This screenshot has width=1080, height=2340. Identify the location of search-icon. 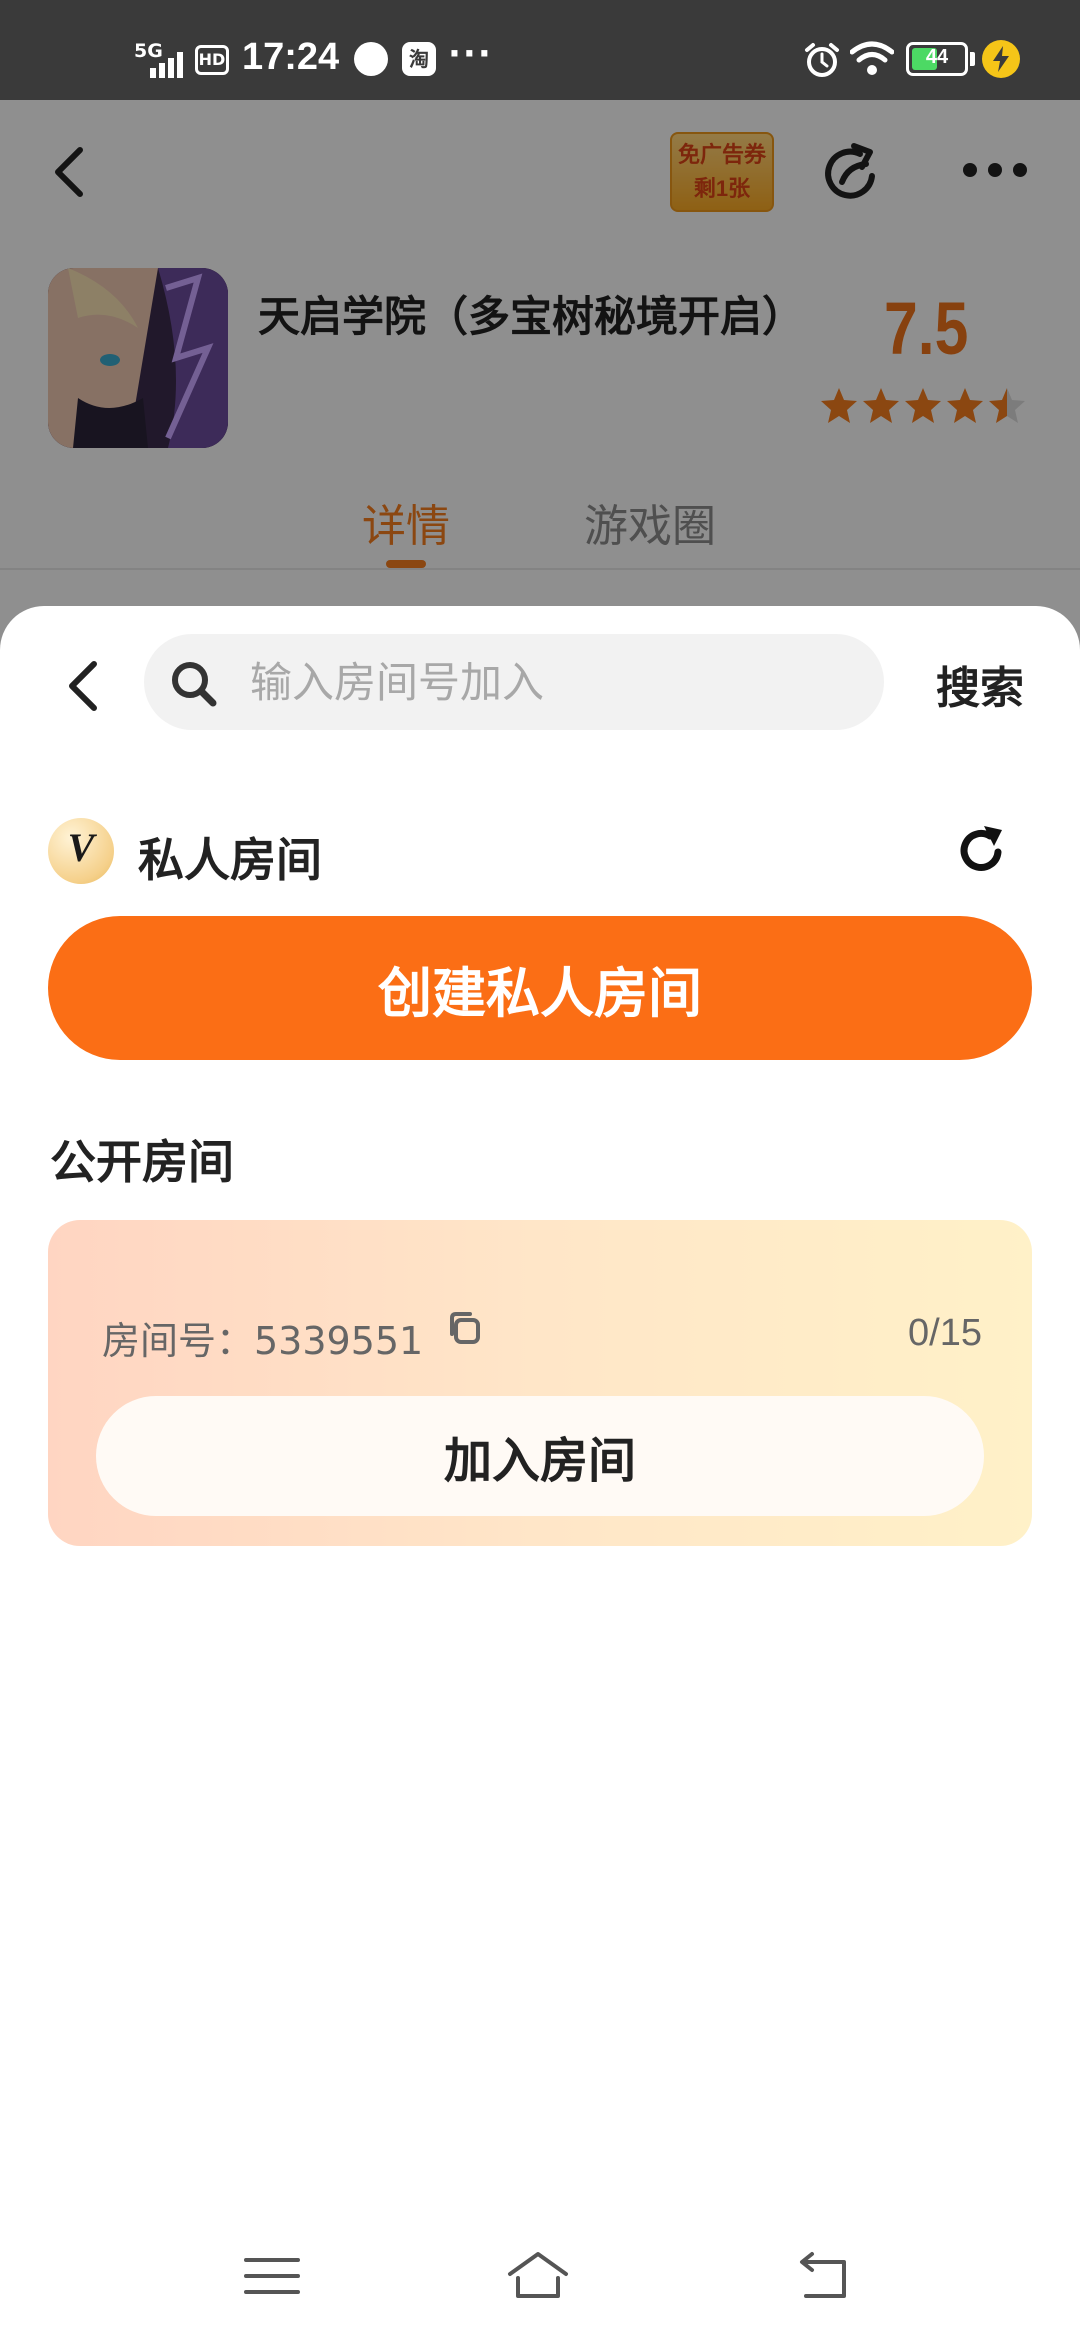
(194, 684).